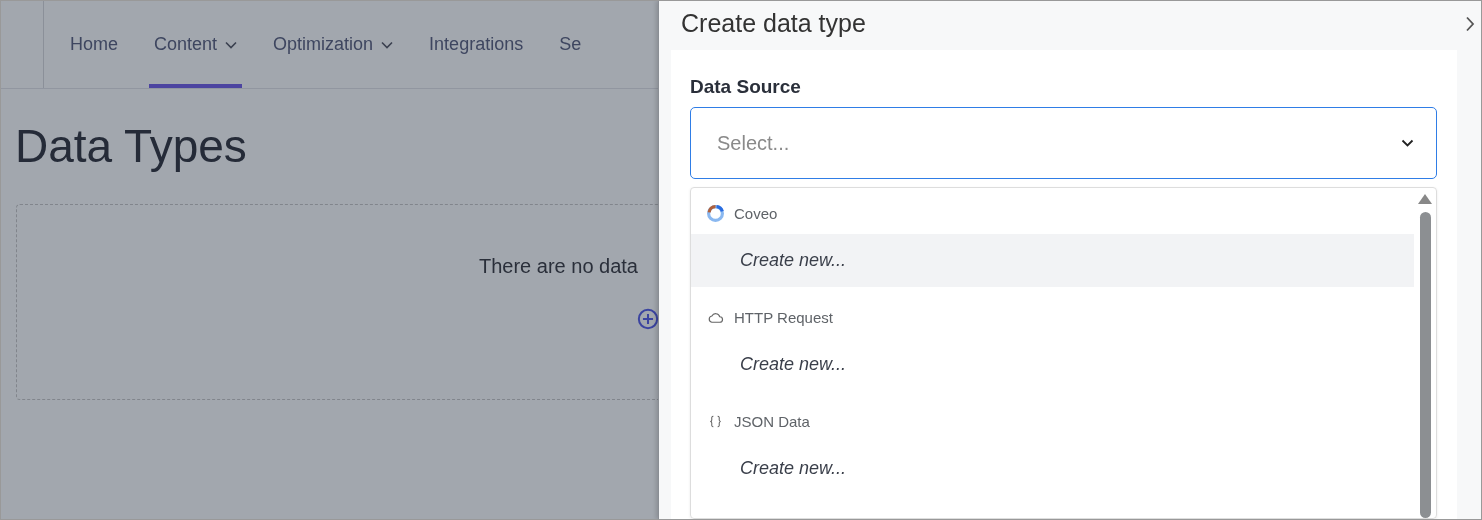  I want to click on nav-tab: Se, so click(570, 44).